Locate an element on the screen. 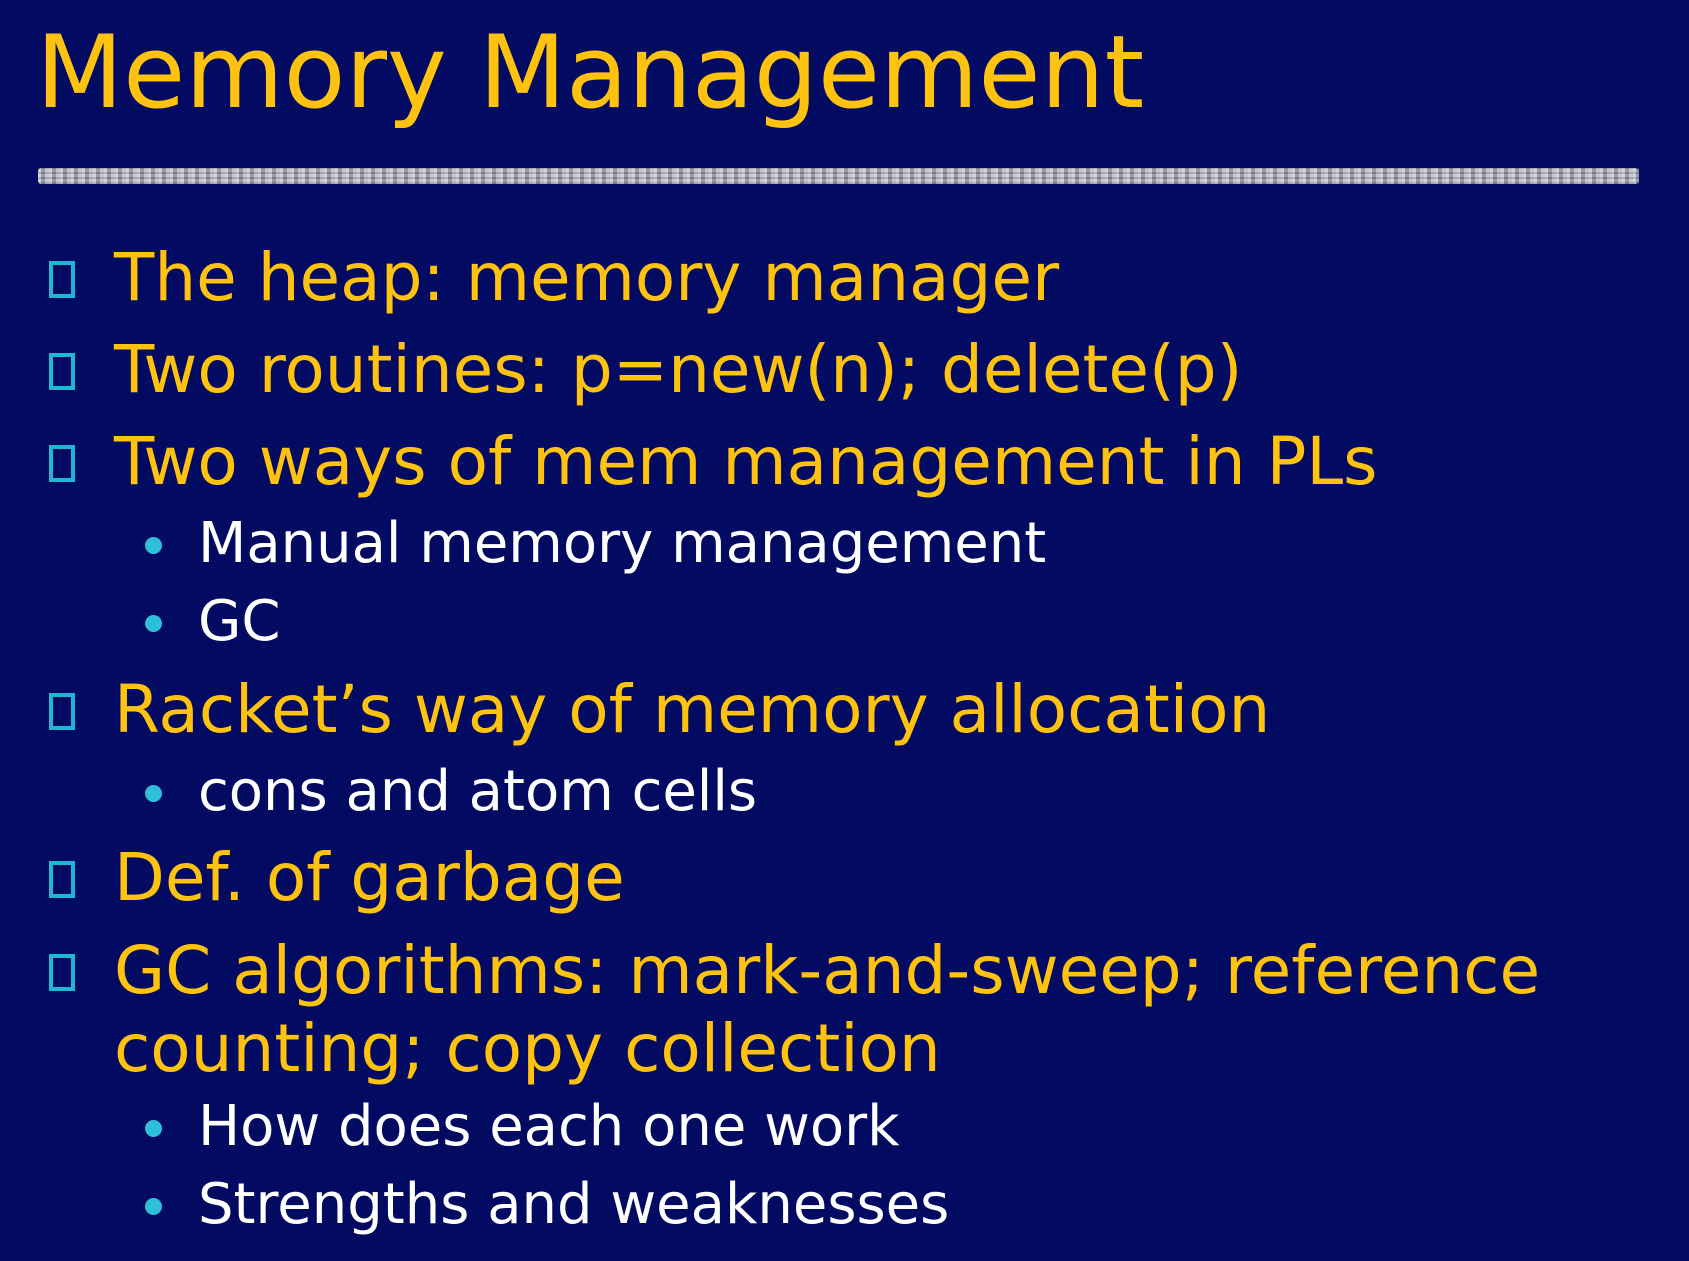  bullet-item: The heap: memory manager is located at coordinates (552, 278).